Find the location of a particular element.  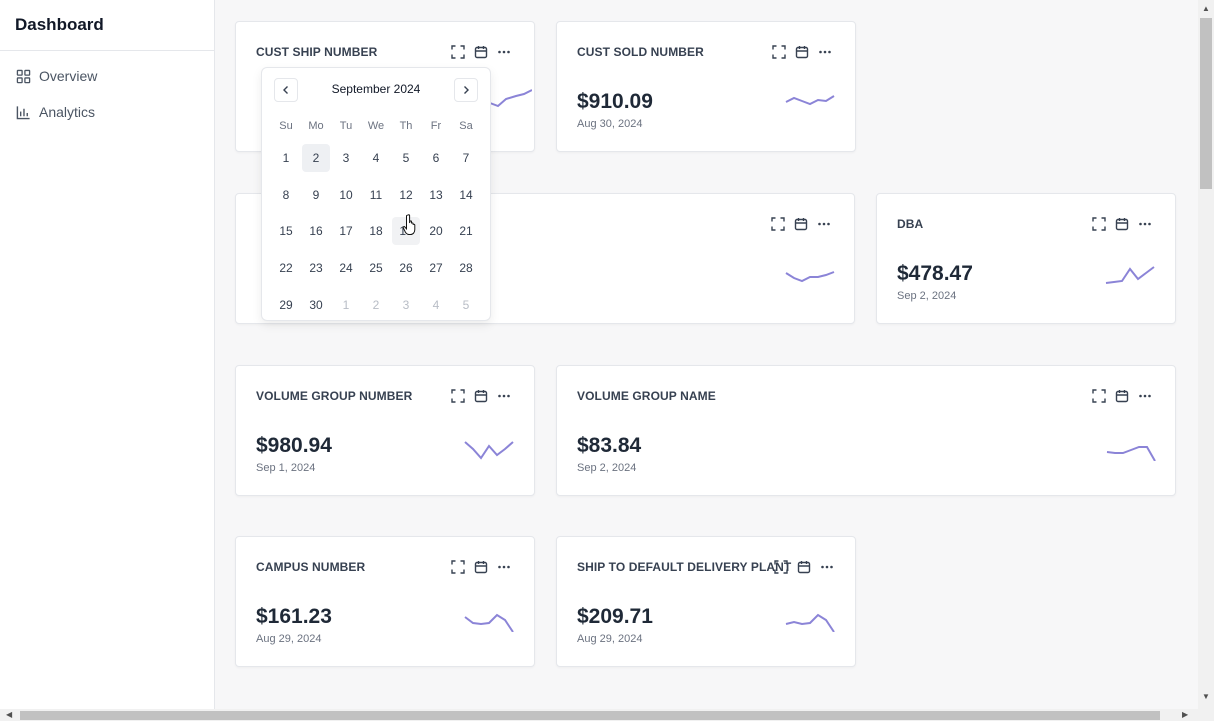

calendar-day-label: 5 is located at coordinates (406, 158).